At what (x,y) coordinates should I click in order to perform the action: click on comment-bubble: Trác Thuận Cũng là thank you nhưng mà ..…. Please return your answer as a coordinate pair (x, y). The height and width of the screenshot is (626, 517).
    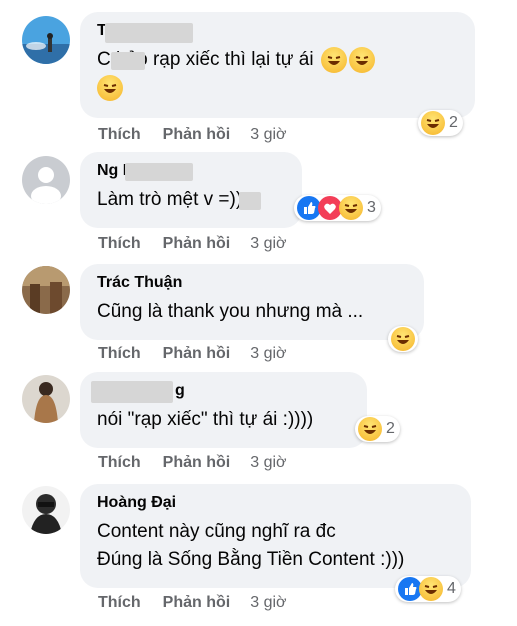
    Looking at the image, I should click on (252, 302).